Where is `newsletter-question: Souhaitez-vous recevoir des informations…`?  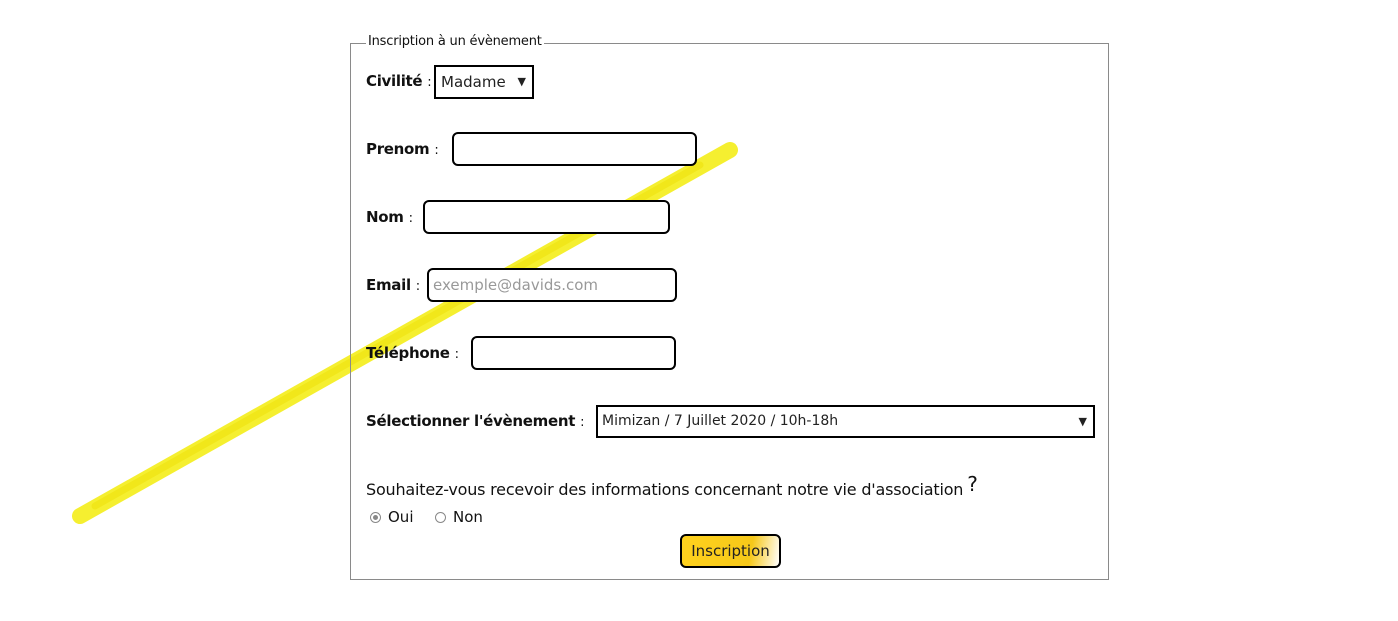
newsletter-question: Souhaitez-vous recevoir des informations… is located at coordinates (672, 485).